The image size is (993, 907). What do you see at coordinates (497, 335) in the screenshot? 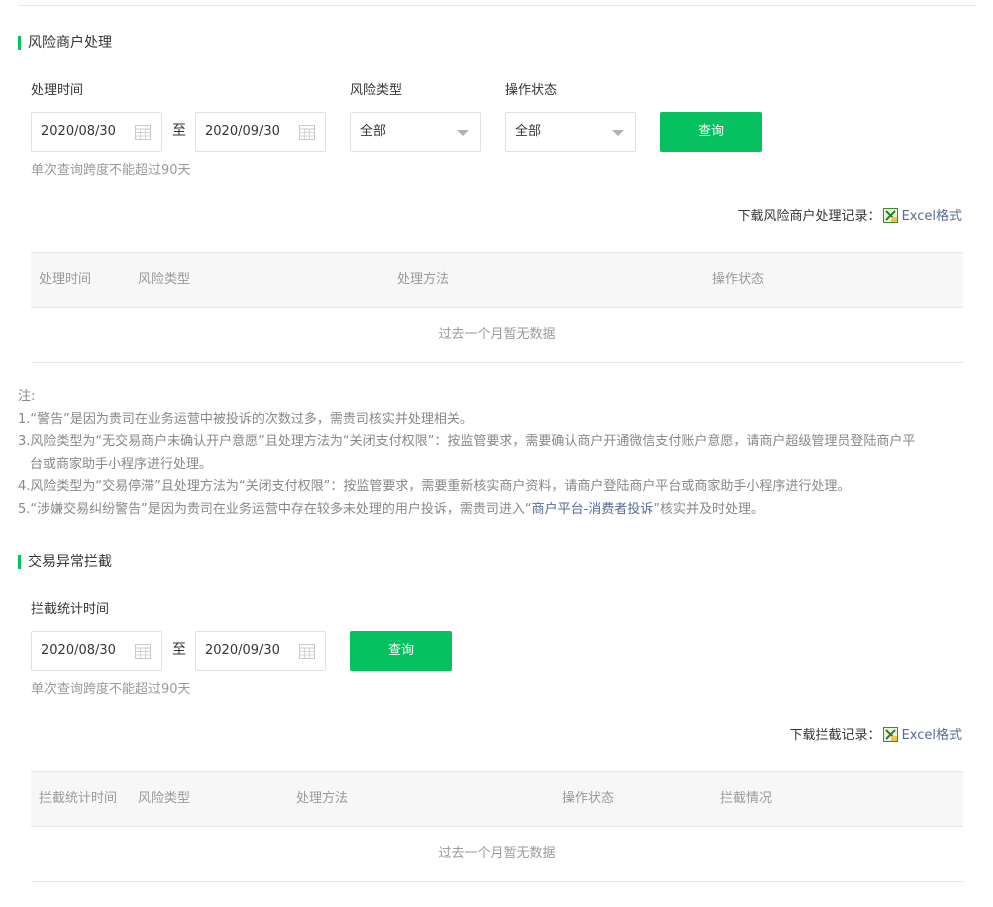
I see `risk-table-empty: 过去一个月暂无数据` at bounding box center [497, 335].